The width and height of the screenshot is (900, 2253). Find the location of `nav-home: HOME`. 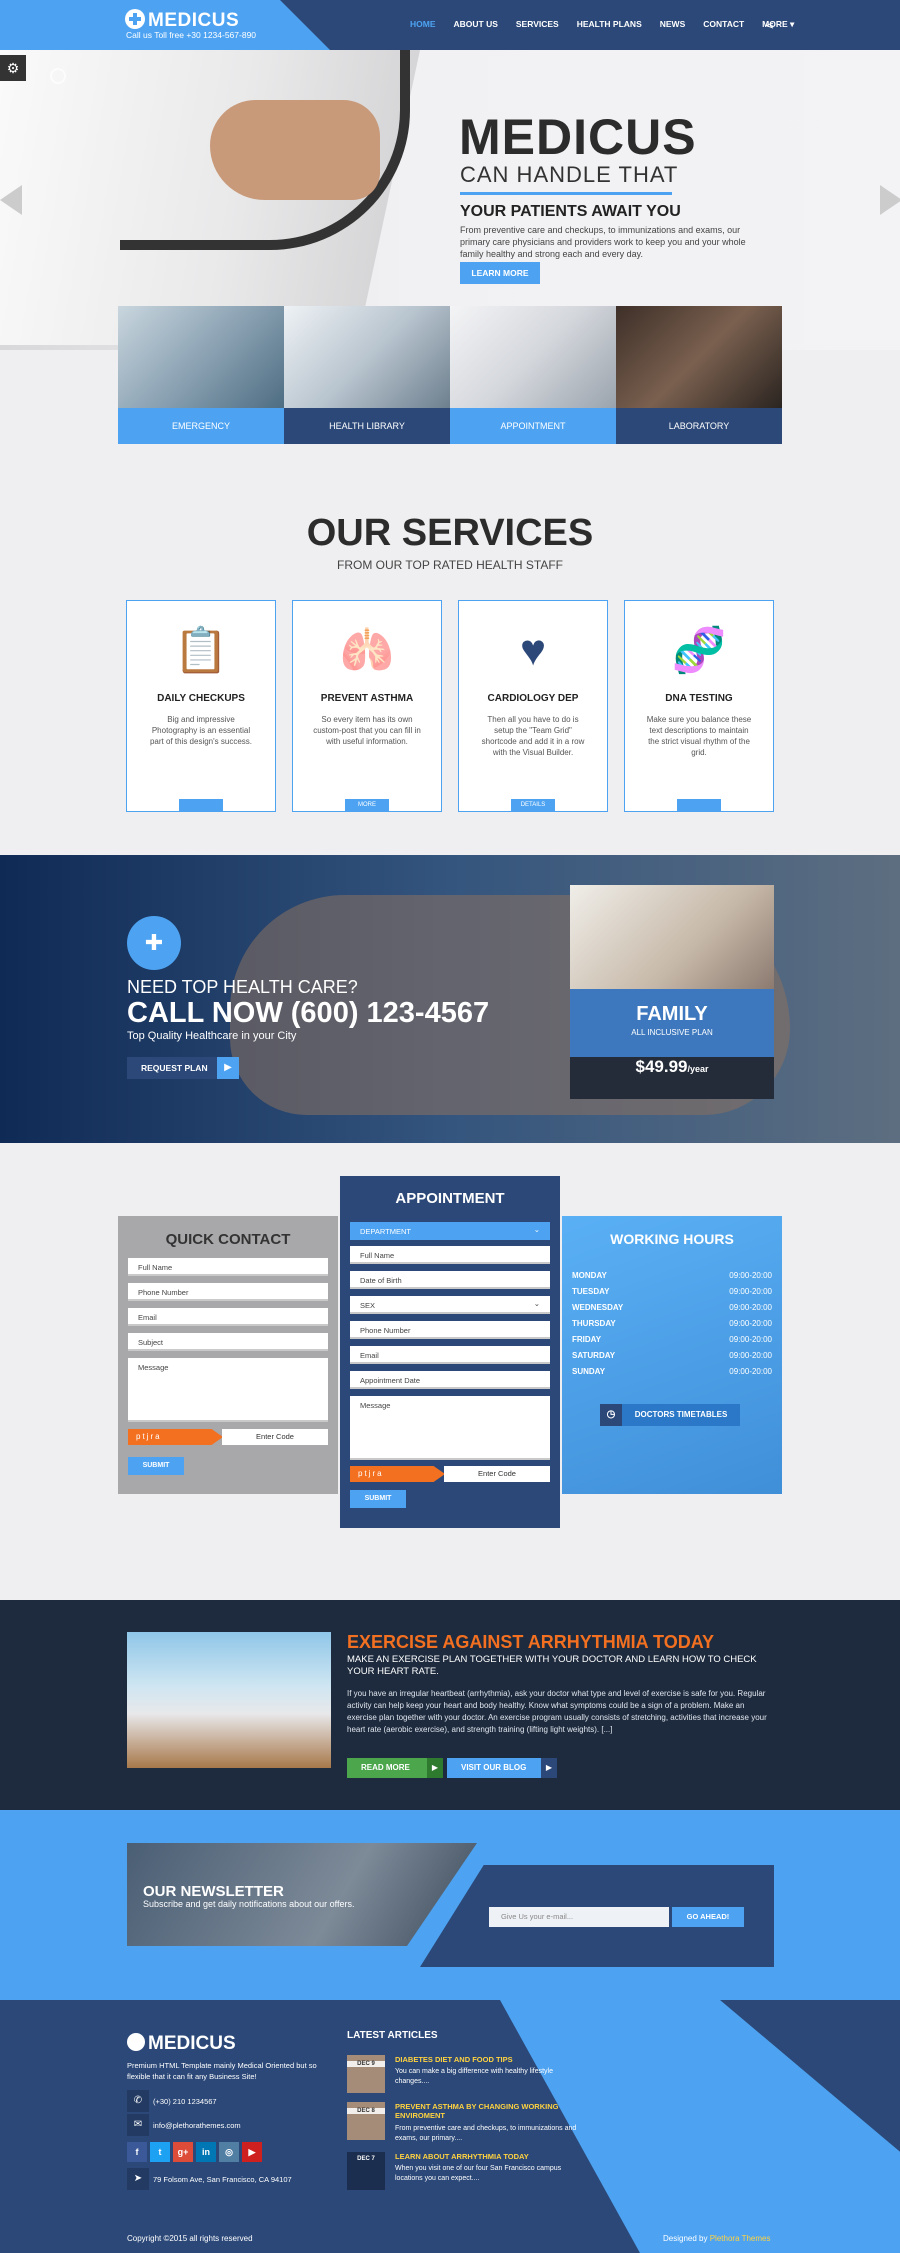

nav-home: HOME is located at coordinates (423, 24).